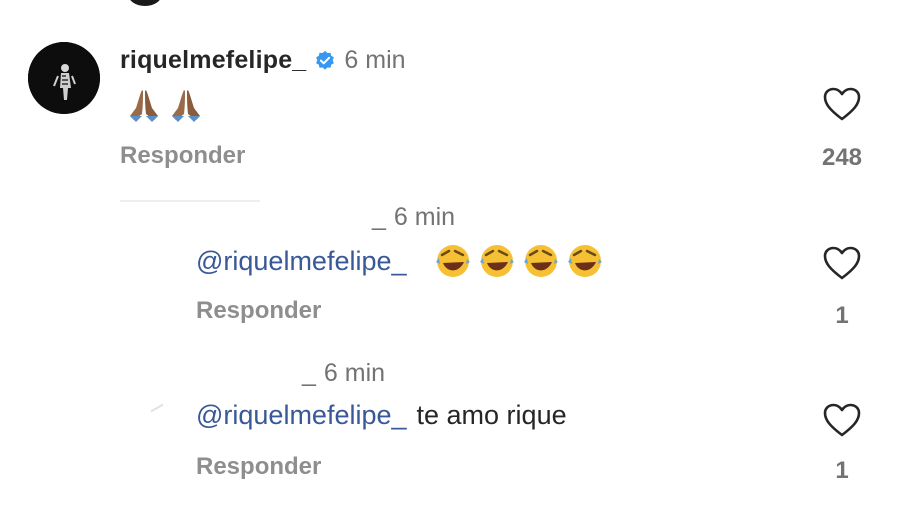 The height and width of the screenshot is (509, 906). I want to click on avatar-figure-icon, so click(64, 78).